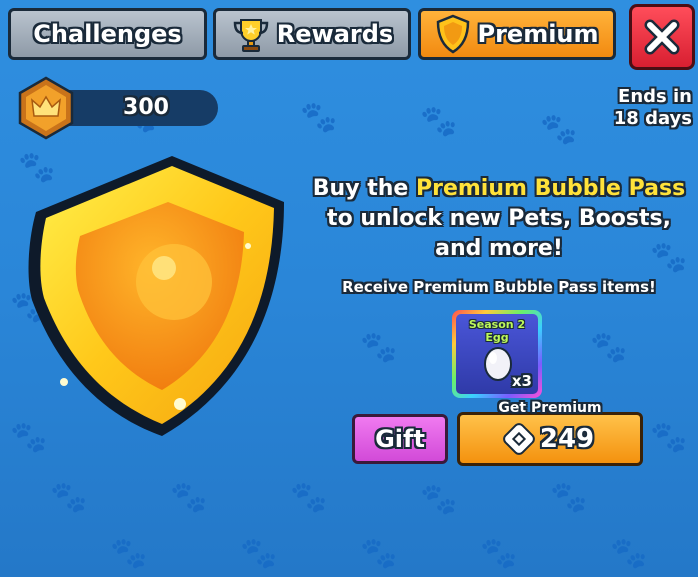 The height and width of the screenshot is (577, 698). Describe the element at coordinates (360, 188) in the screenshot. I see `pitch-buy-the: Buy the` at that location.